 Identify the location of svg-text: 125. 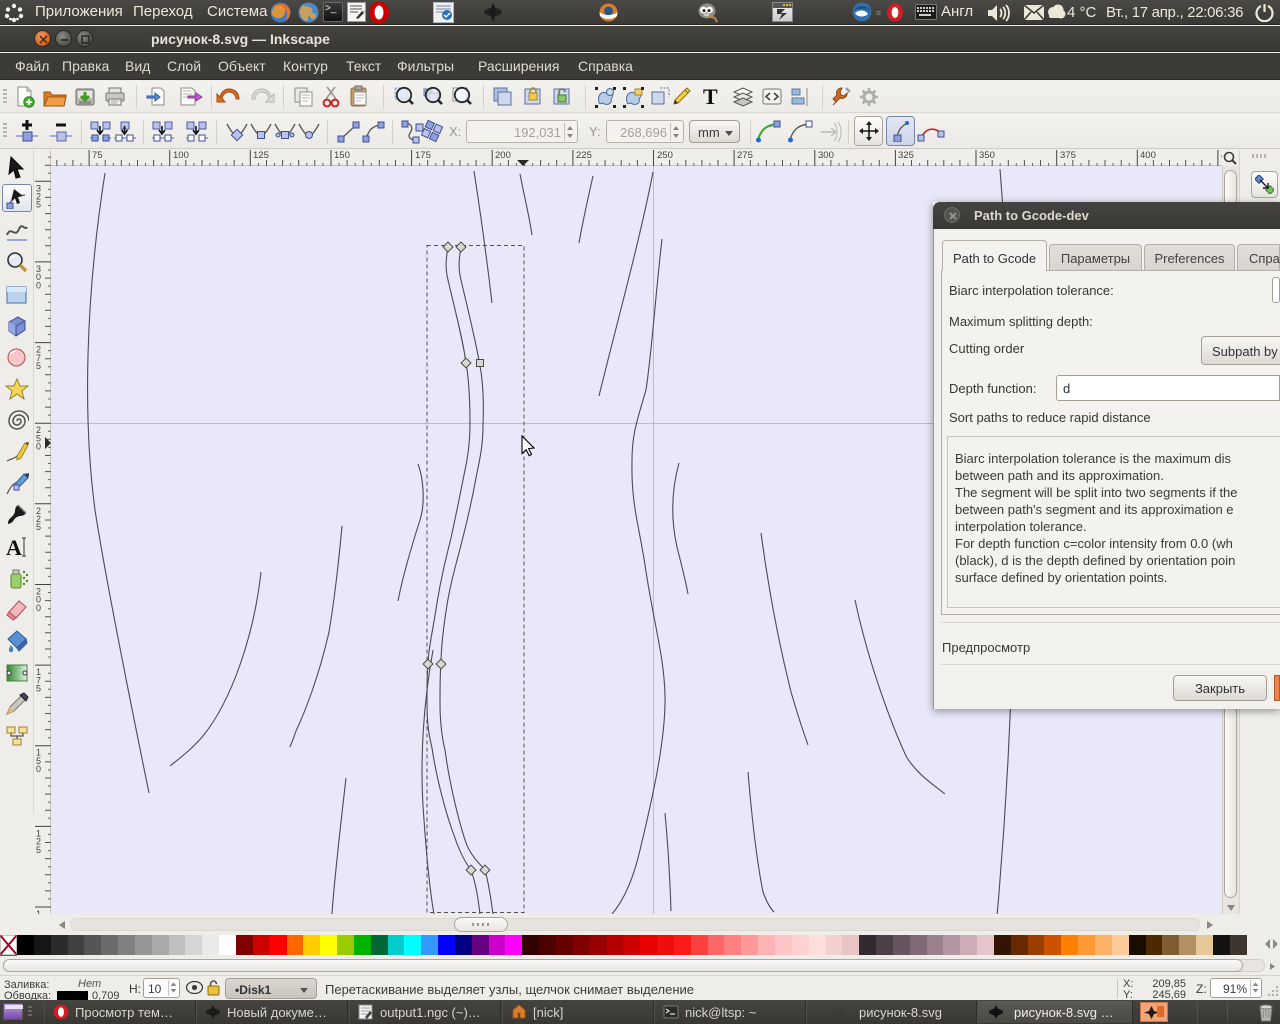
(261, 155).